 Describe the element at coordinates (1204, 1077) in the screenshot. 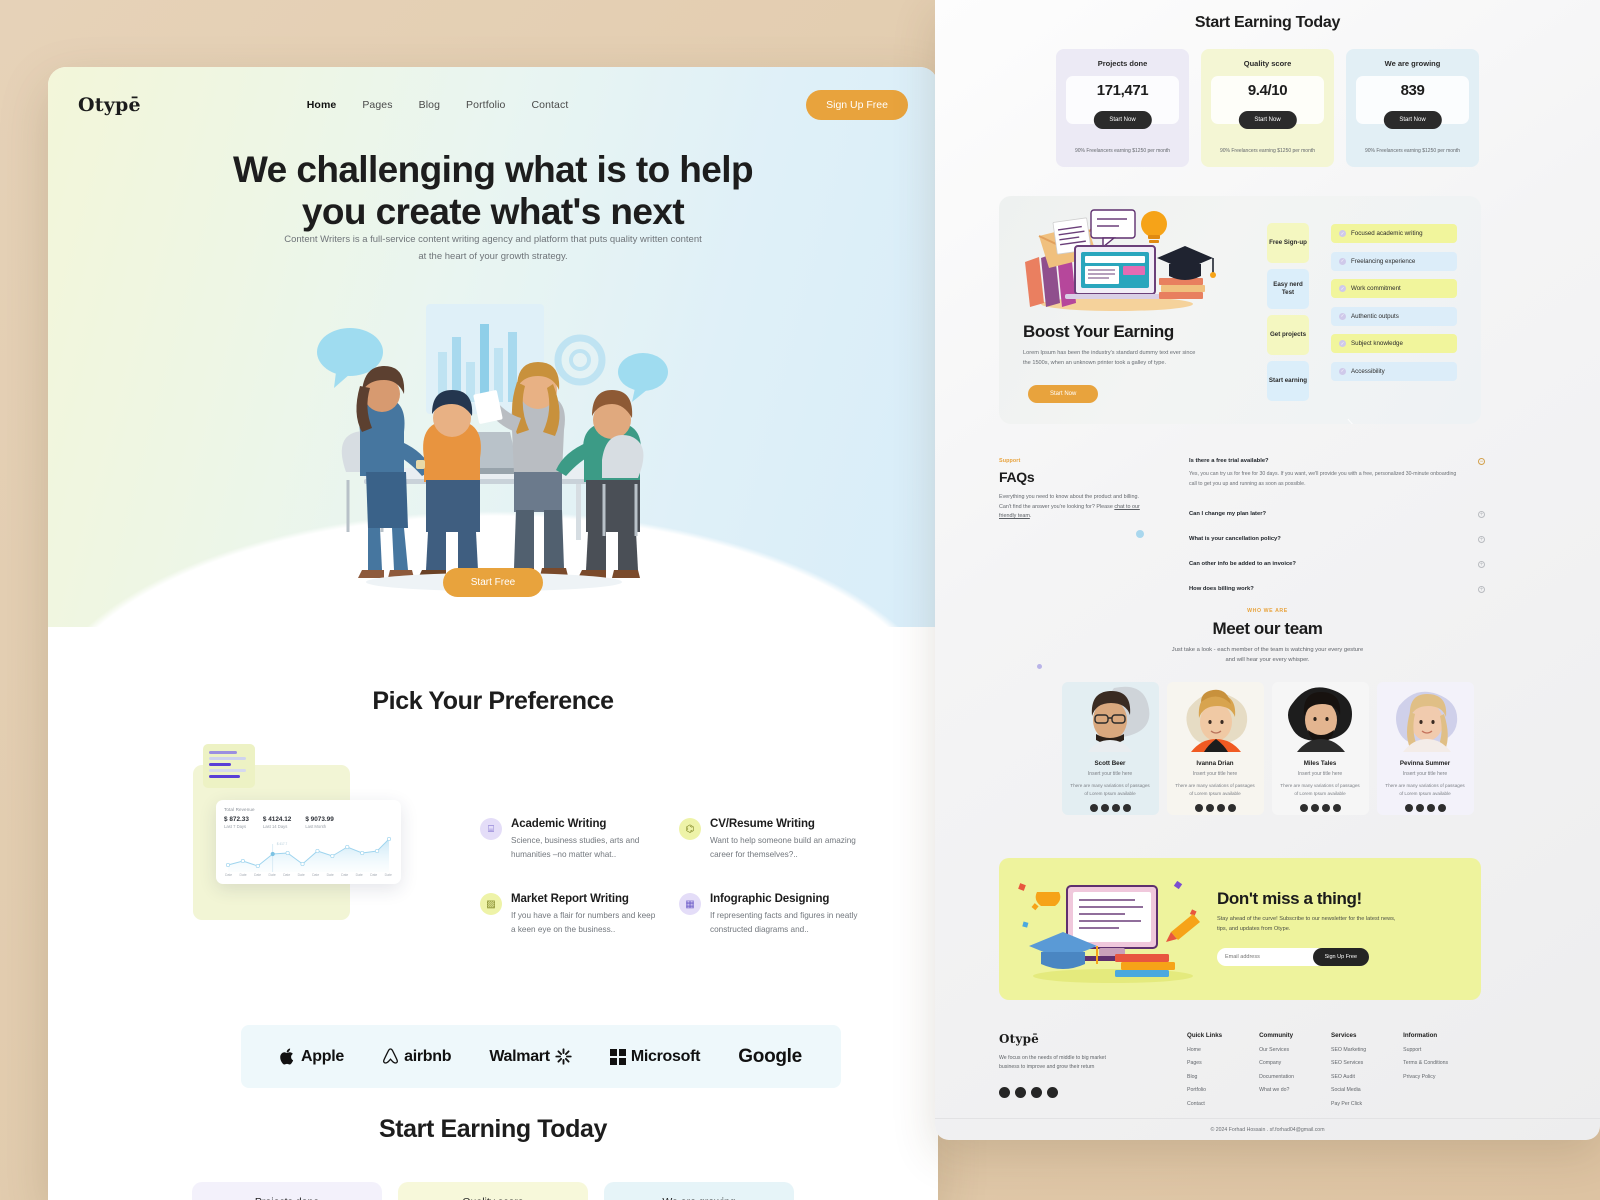

I see `footer-link: Blog` at that location.